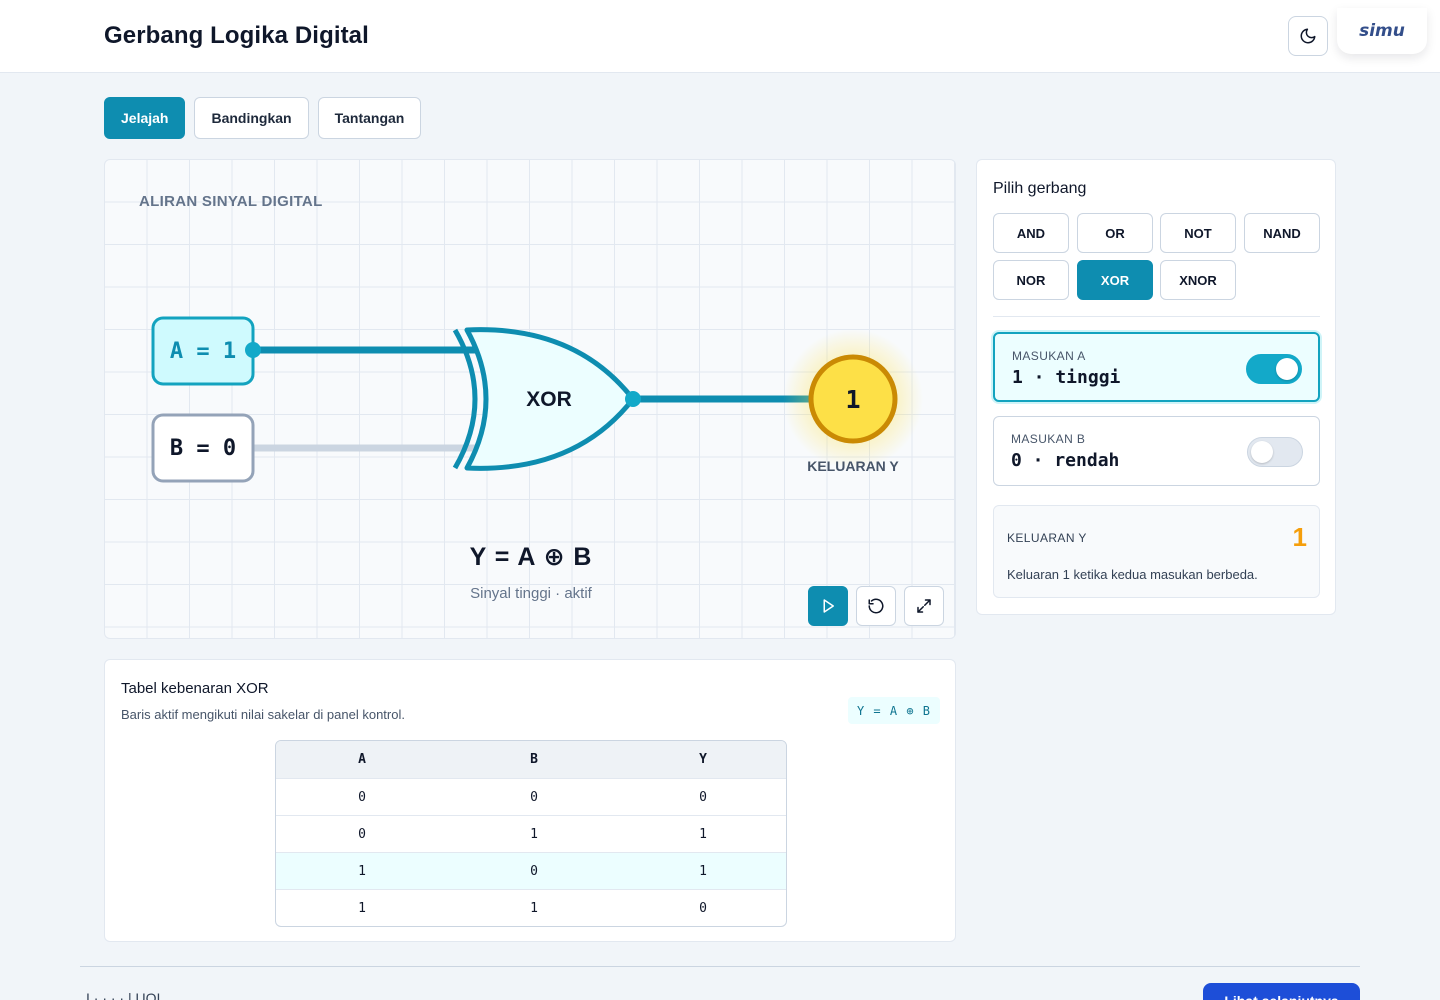  I want to click on panel-title: Pilih gerbang, so click(1040, 188).